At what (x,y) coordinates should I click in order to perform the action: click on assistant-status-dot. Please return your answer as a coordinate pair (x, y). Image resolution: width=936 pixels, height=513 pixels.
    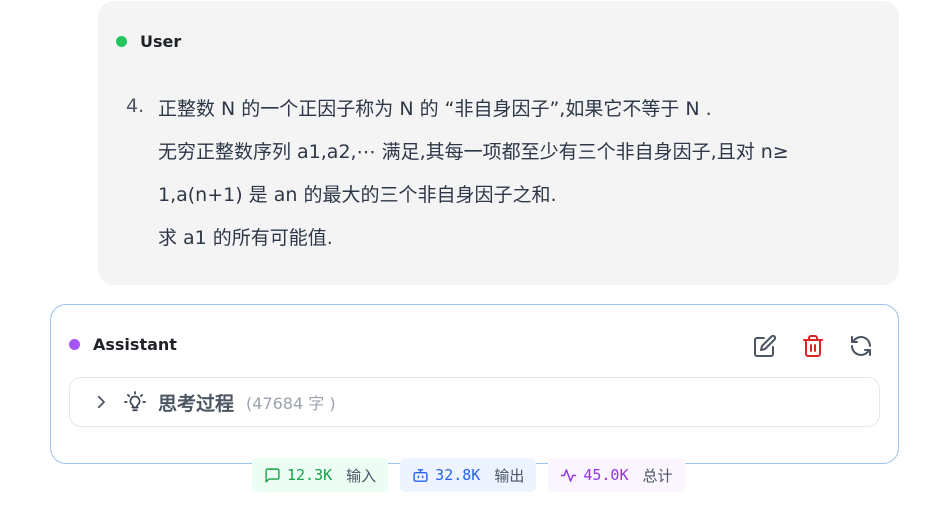
    Looking at the image, I should click on (74, 344).